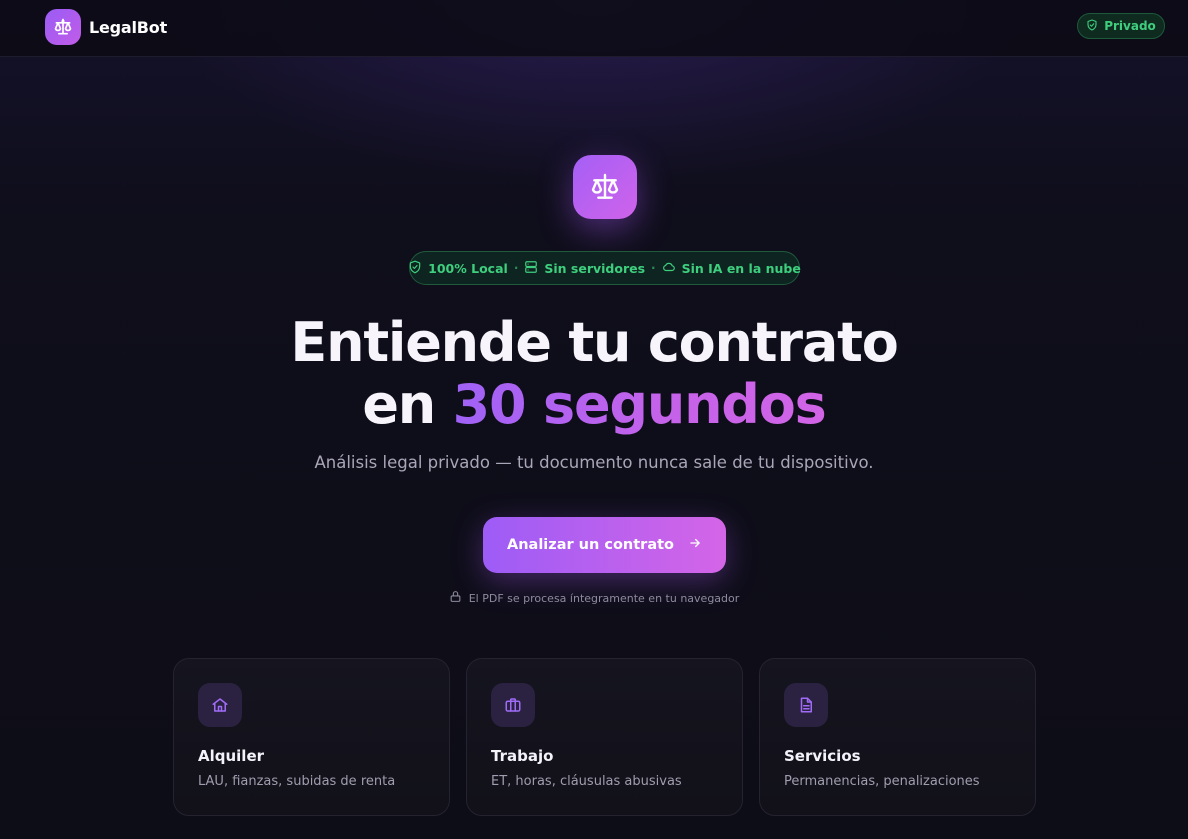 The height and width of the screenshot is (839, 1188). I want to click on badge-no-cloud-ai: Sin IA en la nube, so click(731, 268).